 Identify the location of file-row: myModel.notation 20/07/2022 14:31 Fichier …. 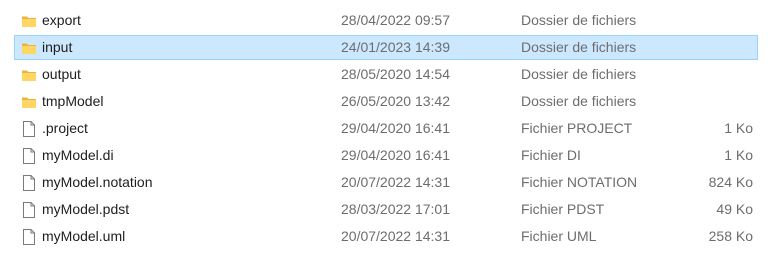
(386, 182).